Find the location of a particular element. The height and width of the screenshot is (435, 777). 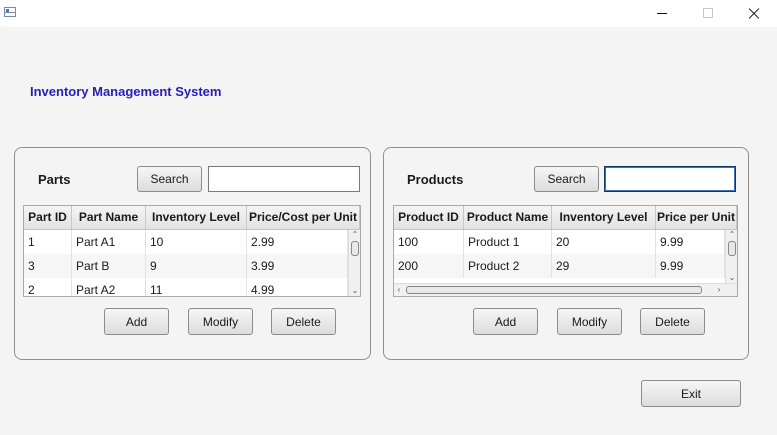

cell-inventory-level: 20 is located at coordinates (604, 242).